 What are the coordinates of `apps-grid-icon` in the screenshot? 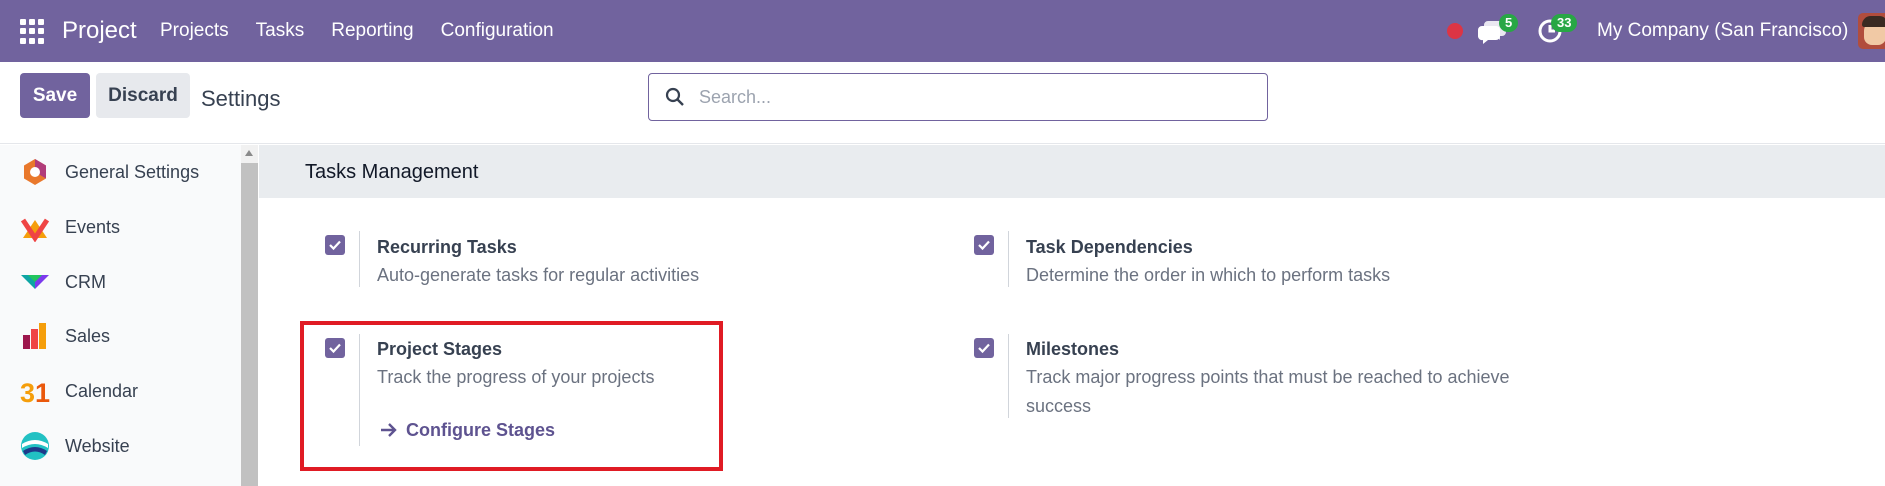 It's located at (32, 31).